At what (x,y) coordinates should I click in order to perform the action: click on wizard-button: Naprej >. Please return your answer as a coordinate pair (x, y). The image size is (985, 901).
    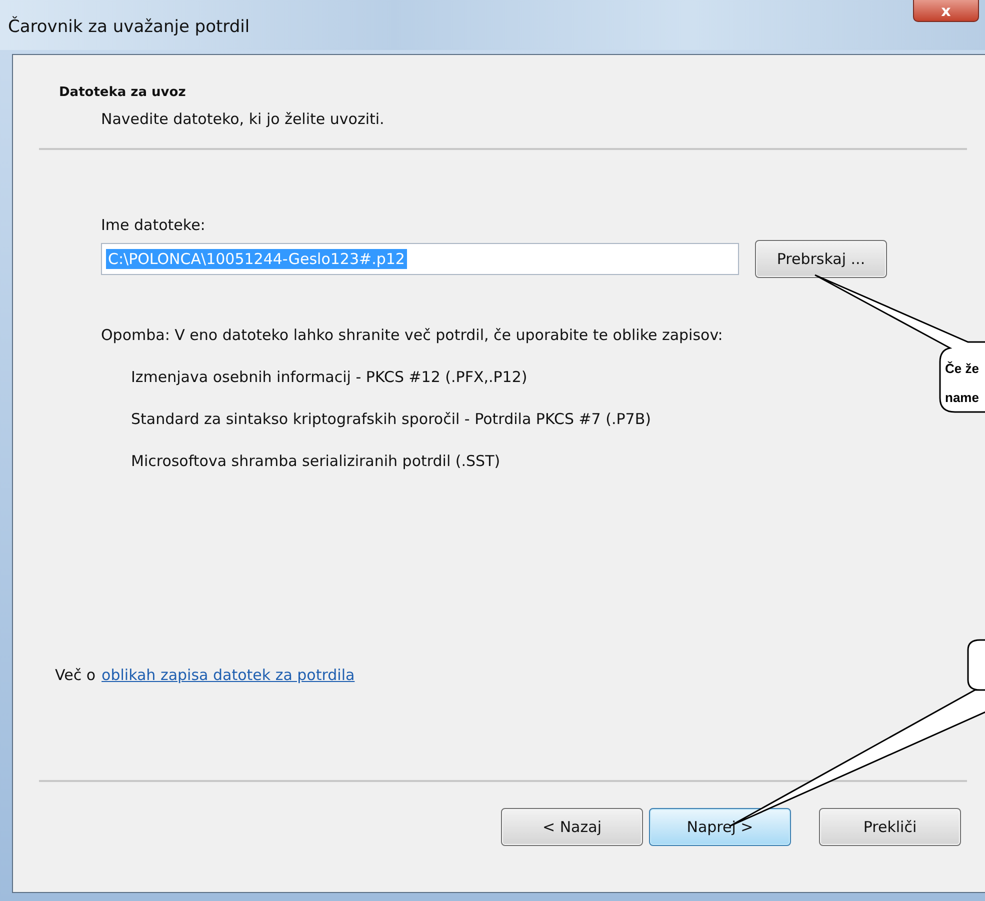
    Looking at the image, I should click on (720, 827).